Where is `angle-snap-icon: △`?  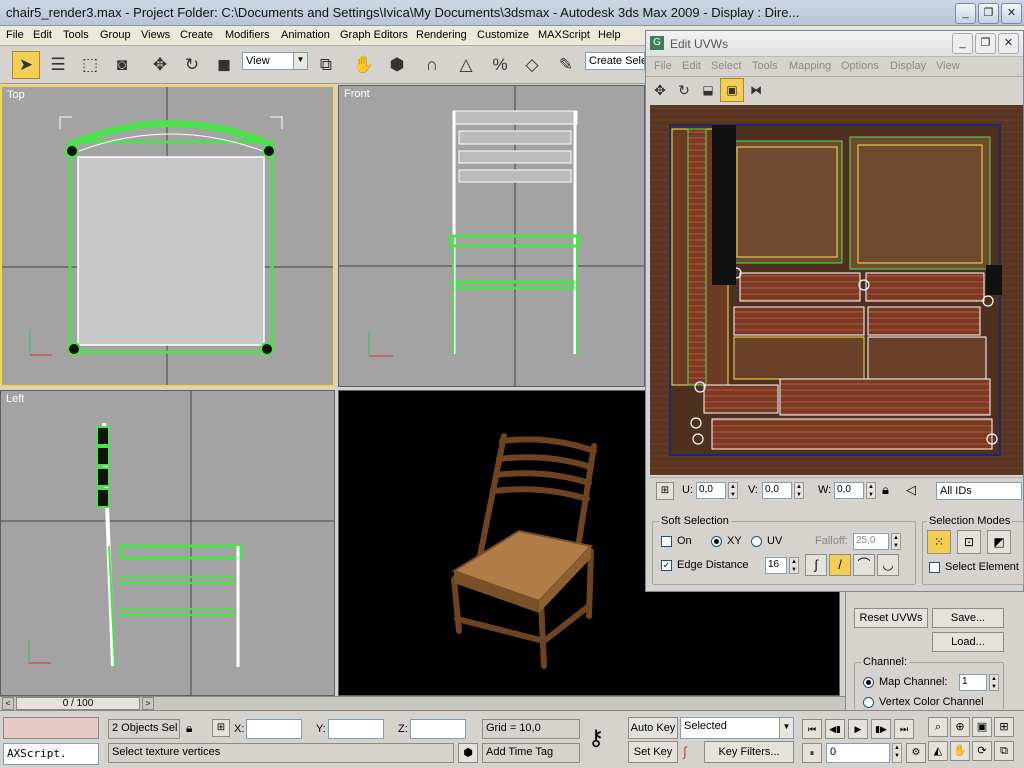 angle-snap-icon: △ is located at coordinates (466, 65).